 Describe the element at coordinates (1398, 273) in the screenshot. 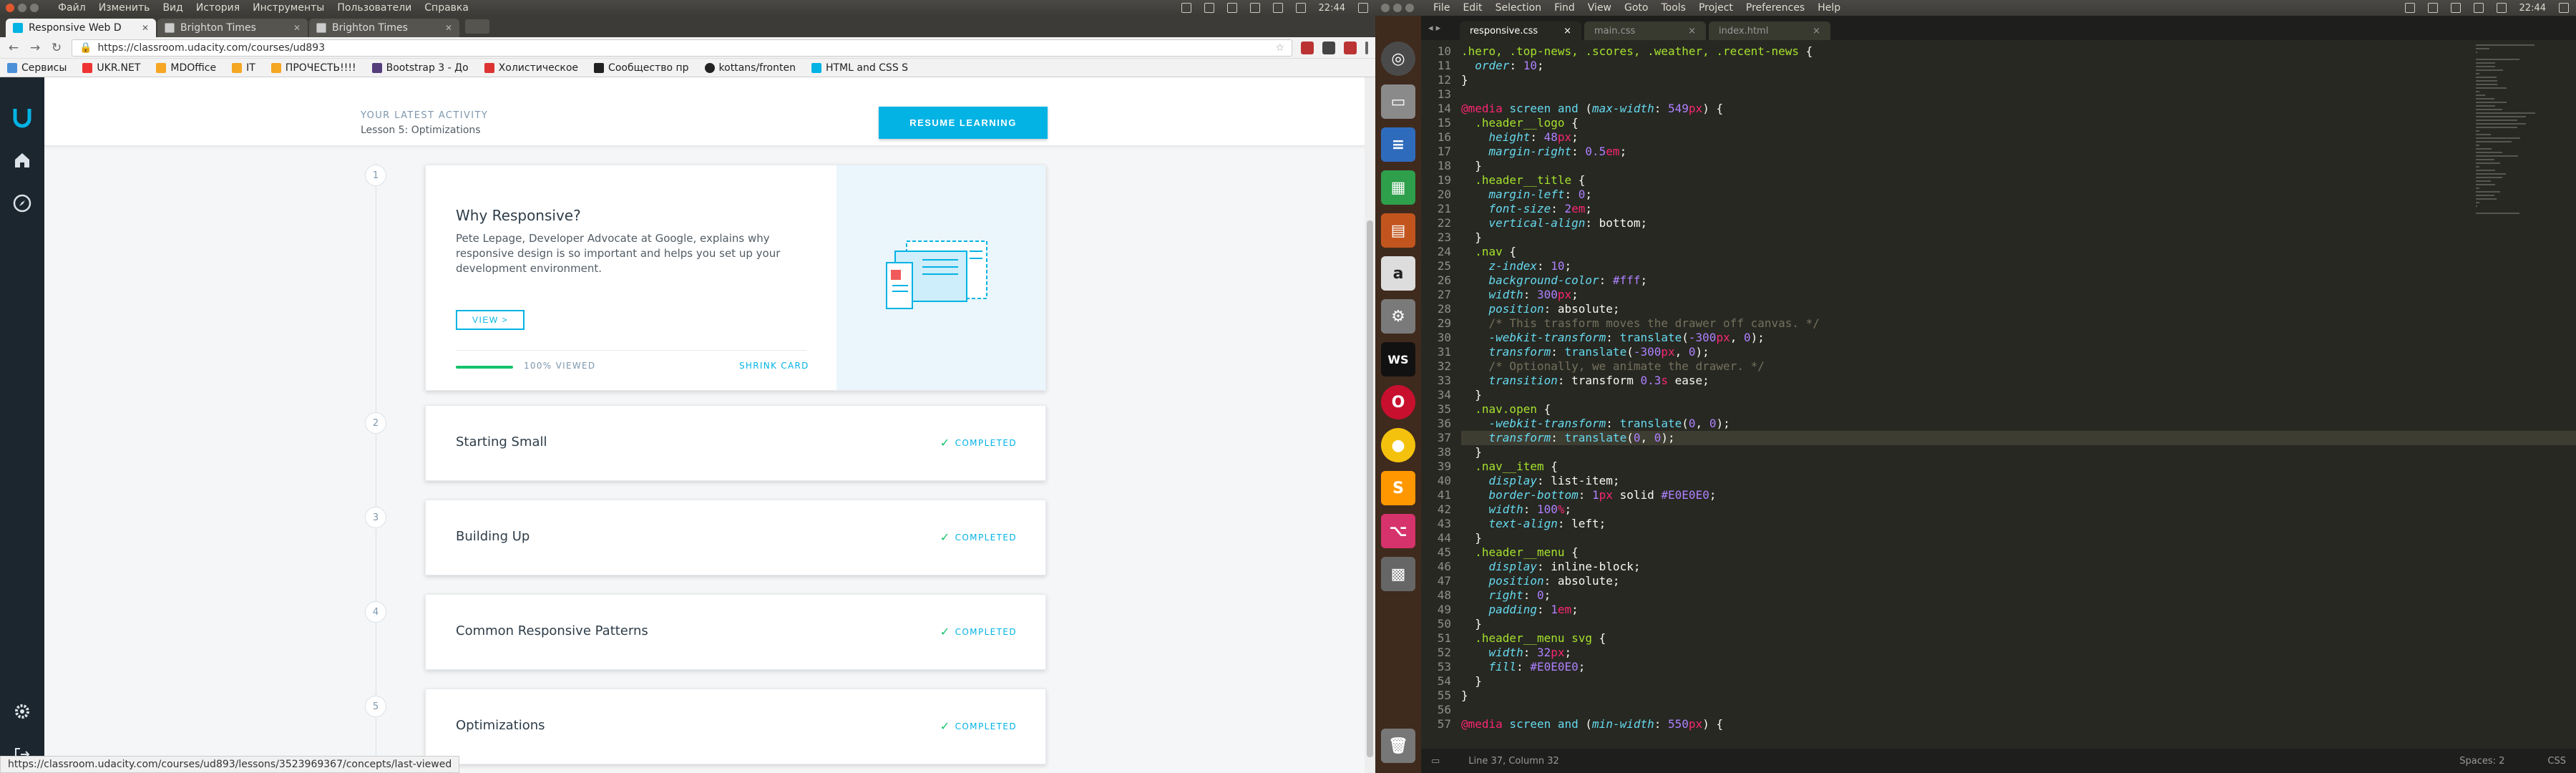

I see `amazon-icon: a` at that location.